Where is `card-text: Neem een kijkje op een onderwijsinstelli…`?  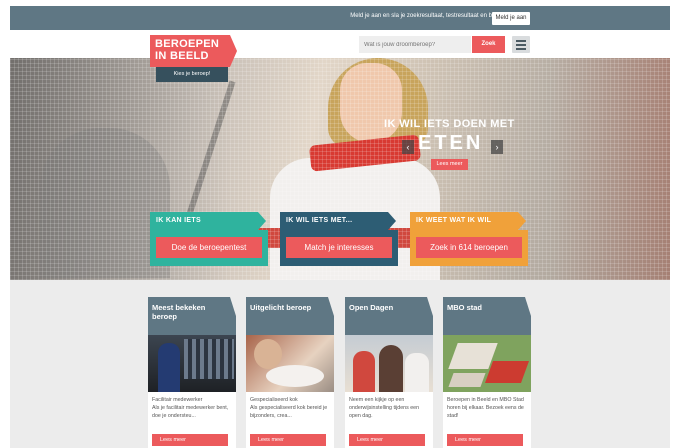
card-text: Neem een kijkje op een onderwijsinstelli… is located at coordinates (384, 408).